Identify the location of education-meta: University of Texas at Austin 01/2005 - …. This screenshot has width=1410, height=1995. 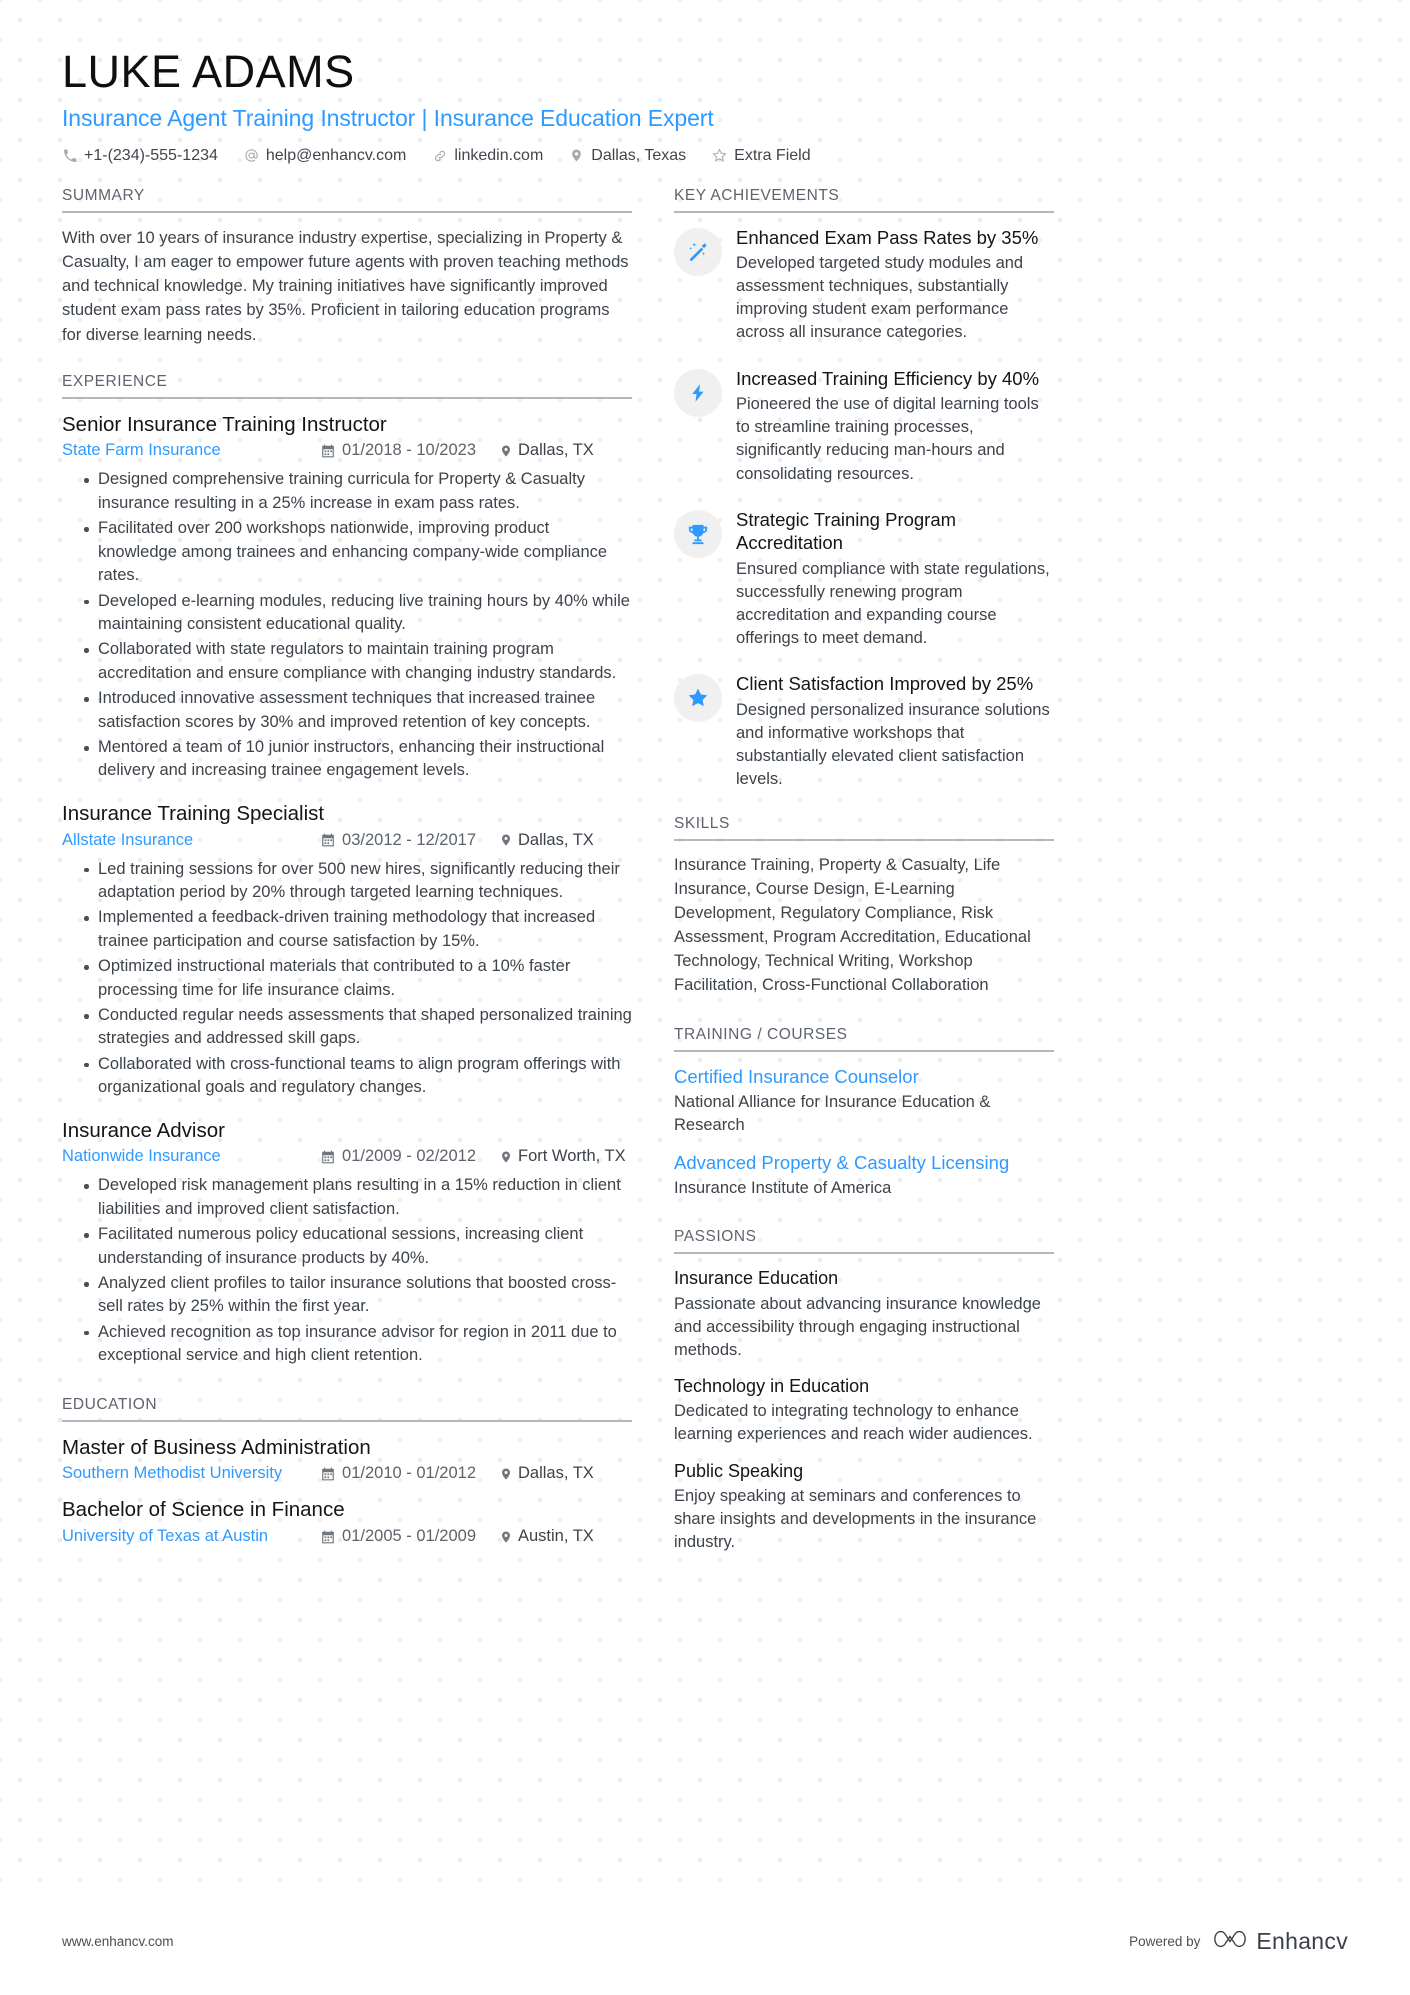
(347, 1536).